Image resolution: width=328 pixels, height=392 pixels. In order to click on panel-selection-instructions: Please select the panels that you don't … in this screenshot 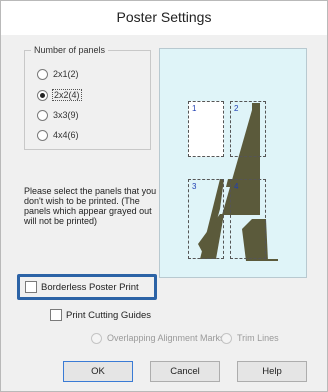, I will do `click(90, 206)`.